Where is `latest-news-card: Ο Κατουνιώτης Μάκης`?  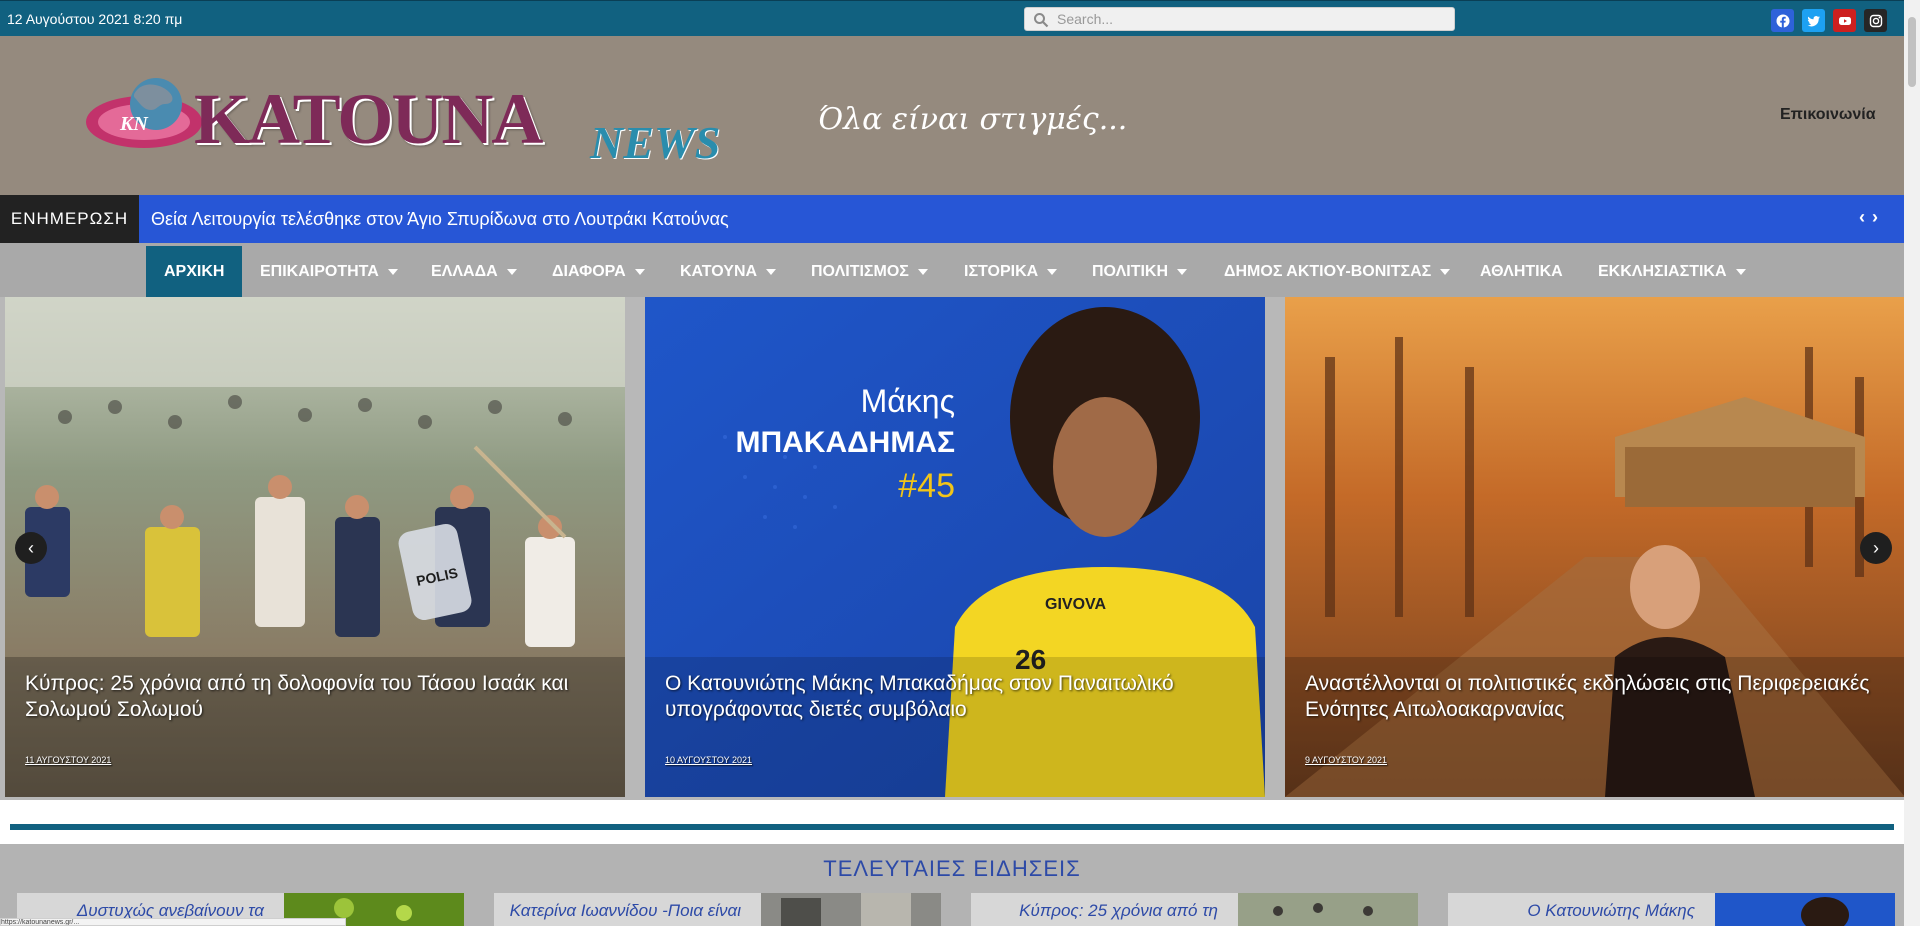 latest-news-card: Ο Κατουνιώτης Μάκης is located at coordinates (1671, 909).